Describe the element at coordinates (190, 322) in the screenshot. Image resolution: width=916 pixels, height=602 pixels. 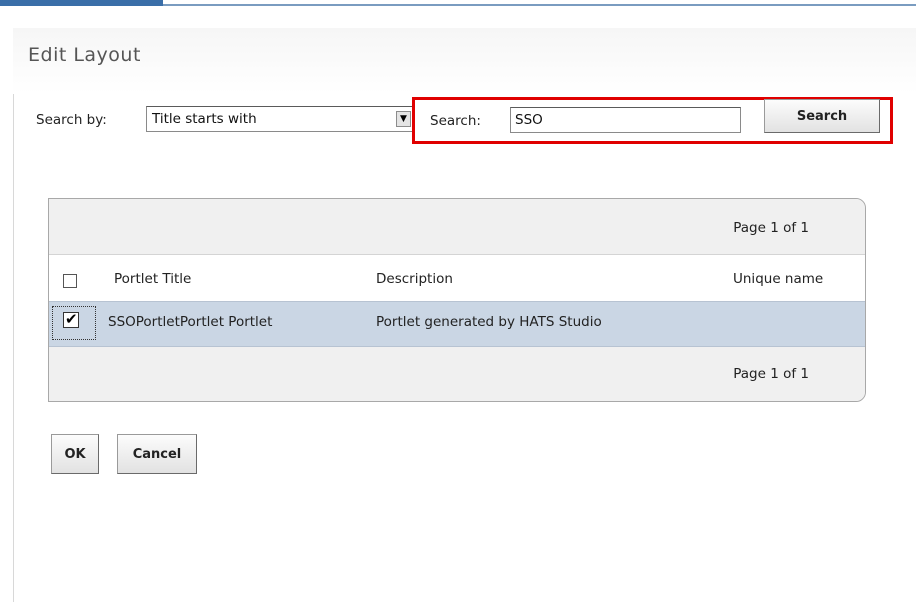
I see `cell-portlet-title: SSOPortletPortlet Portlet` at that location.